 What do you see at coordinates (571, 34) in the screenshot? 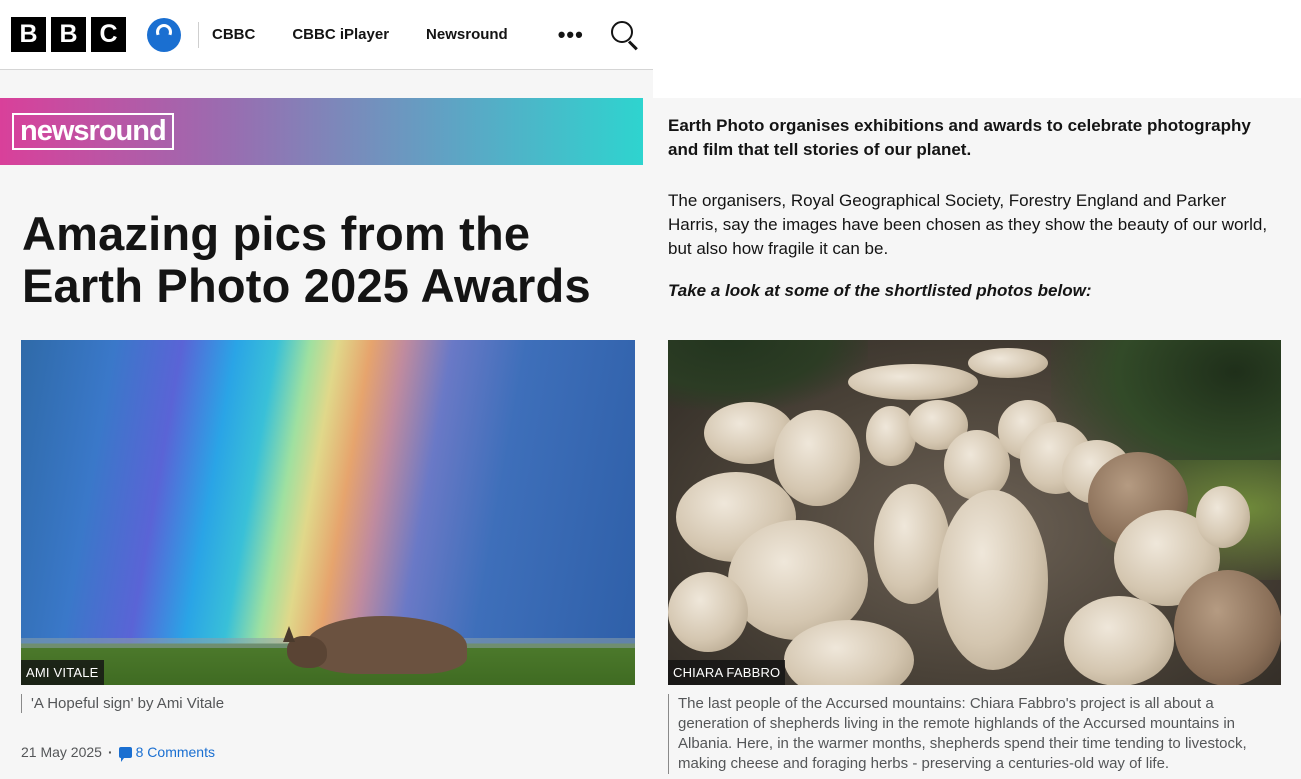
I see `more-menu-icon: •••` at bounding box center [571, 34].